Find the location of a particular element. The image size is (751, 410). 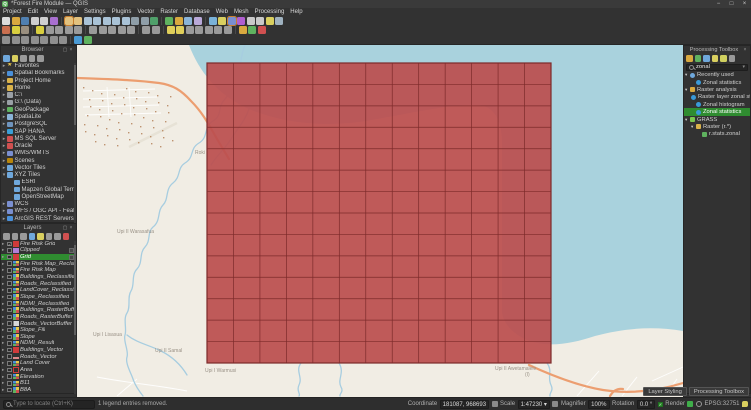

layers-scrollbar is located at coordinates (74, 317).